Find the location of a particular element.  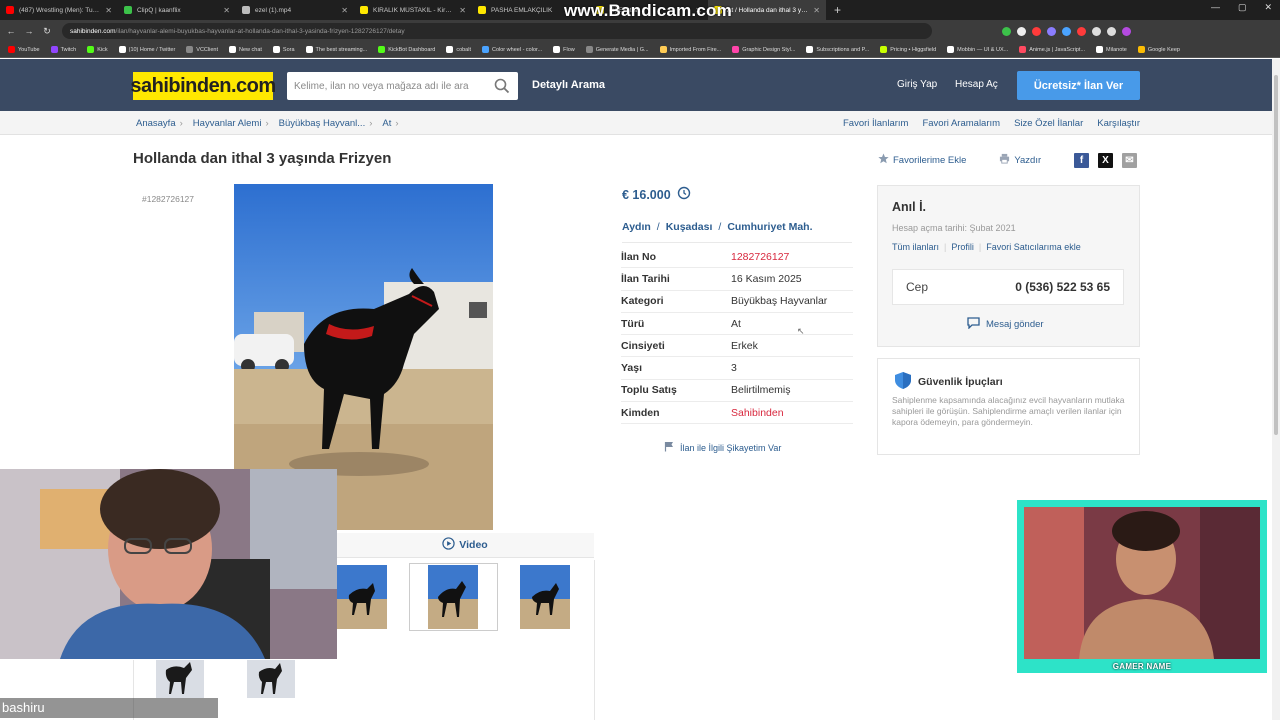

bookmark-item: Google Keep is located at coordinates (1158, 49).